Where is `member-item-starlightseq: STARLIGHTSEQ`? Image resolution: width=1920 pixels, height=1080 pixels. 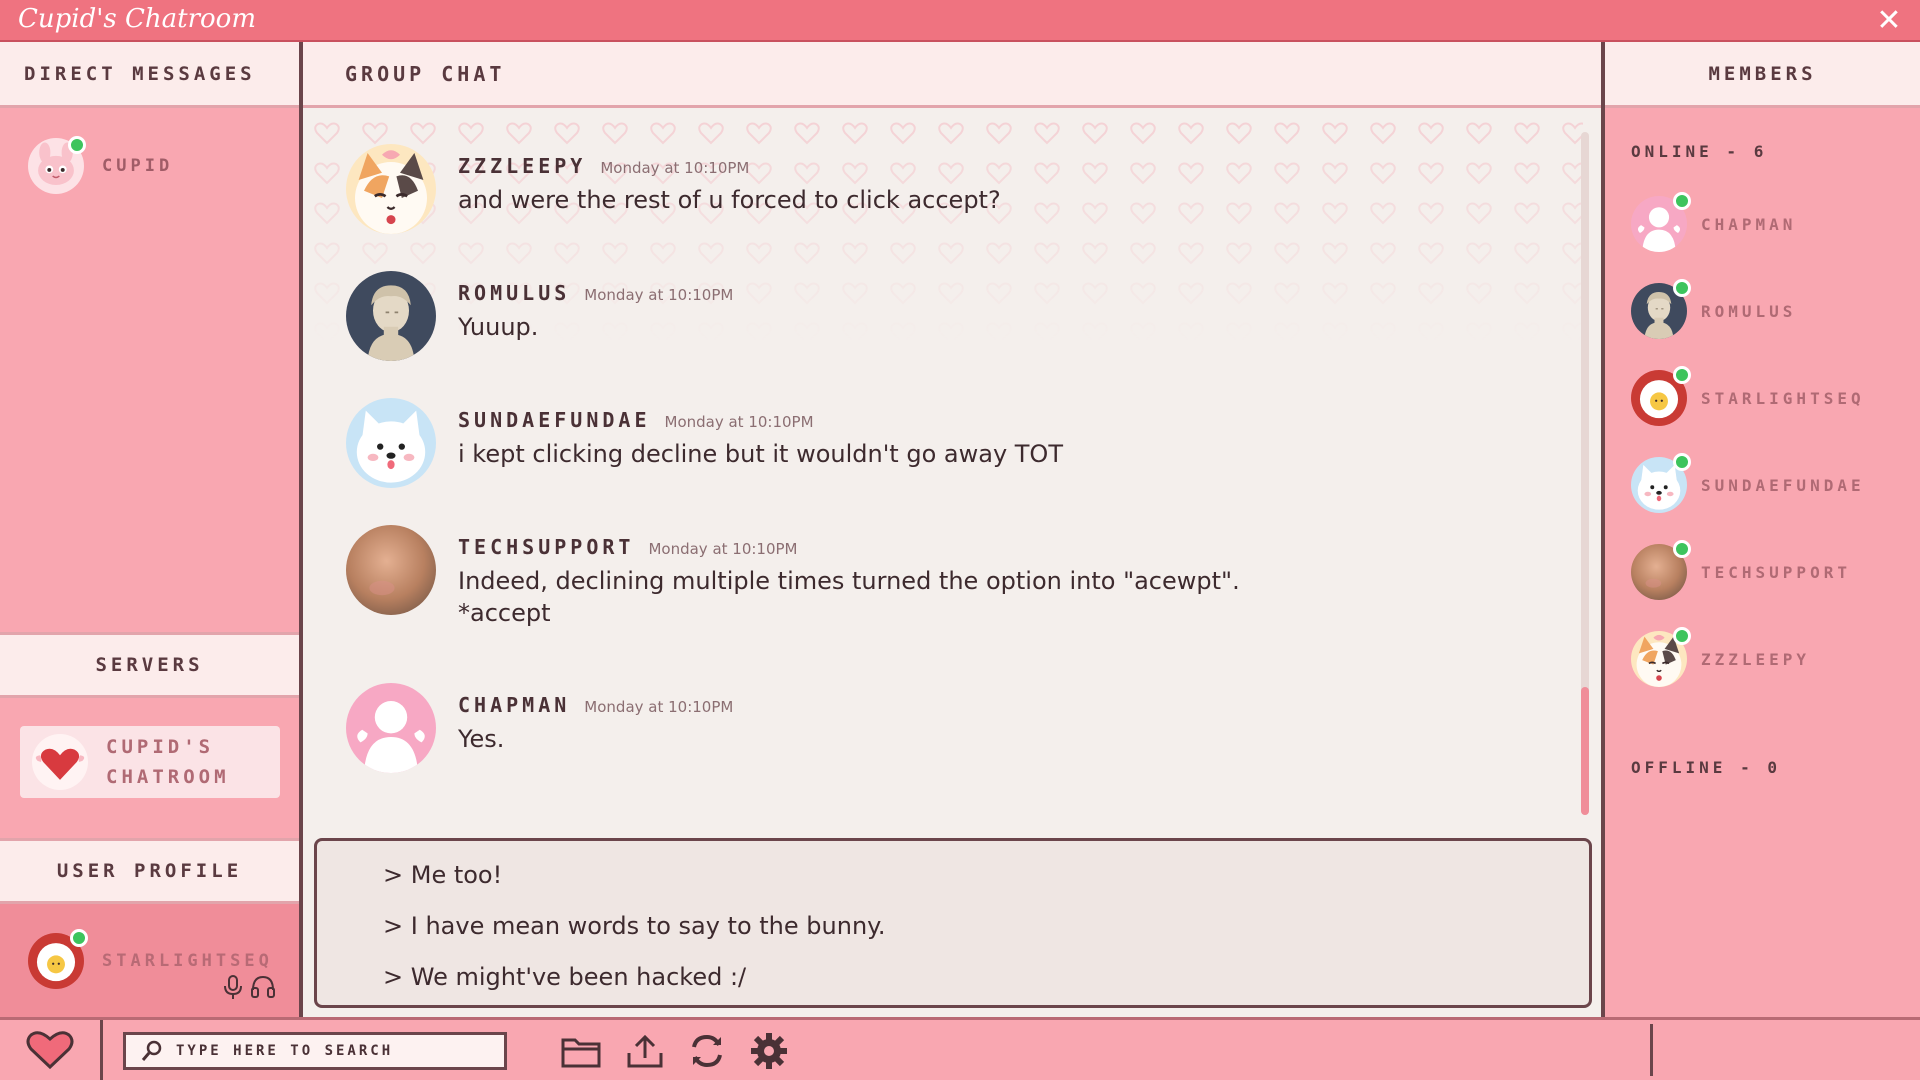
member-item-starlightseq: STARLIGHTSEQ is located at coordinates (1748, 396).